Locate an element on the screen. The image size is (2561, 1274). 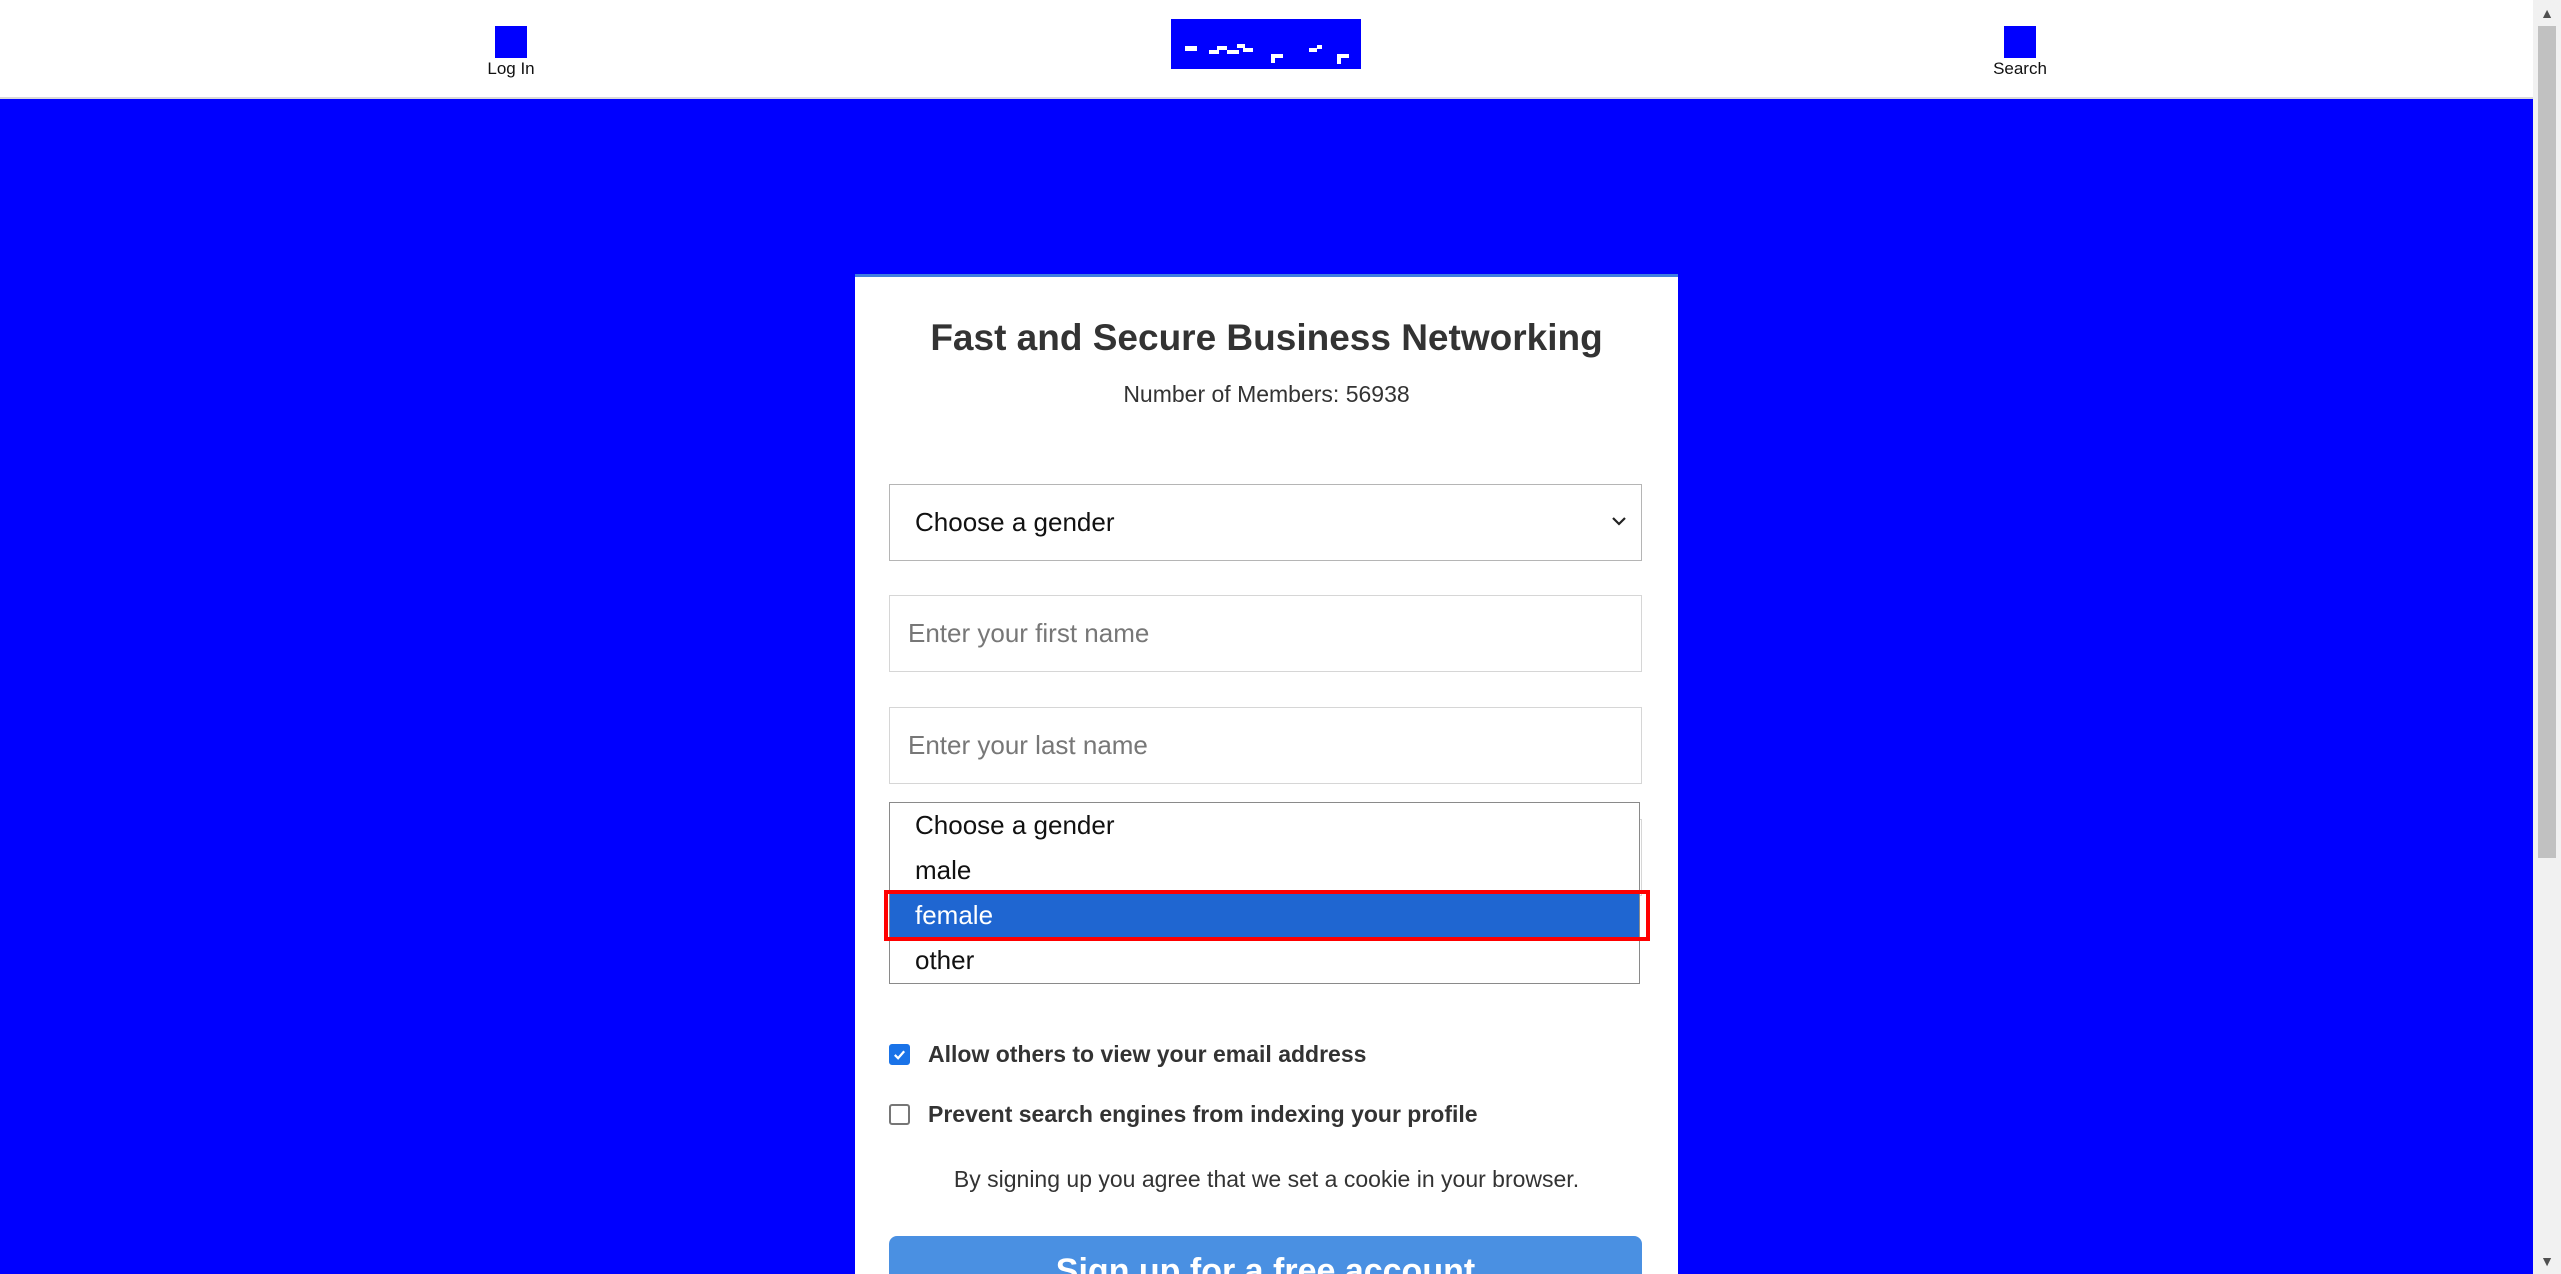
check-icon is located at coordinates (900, 1055).